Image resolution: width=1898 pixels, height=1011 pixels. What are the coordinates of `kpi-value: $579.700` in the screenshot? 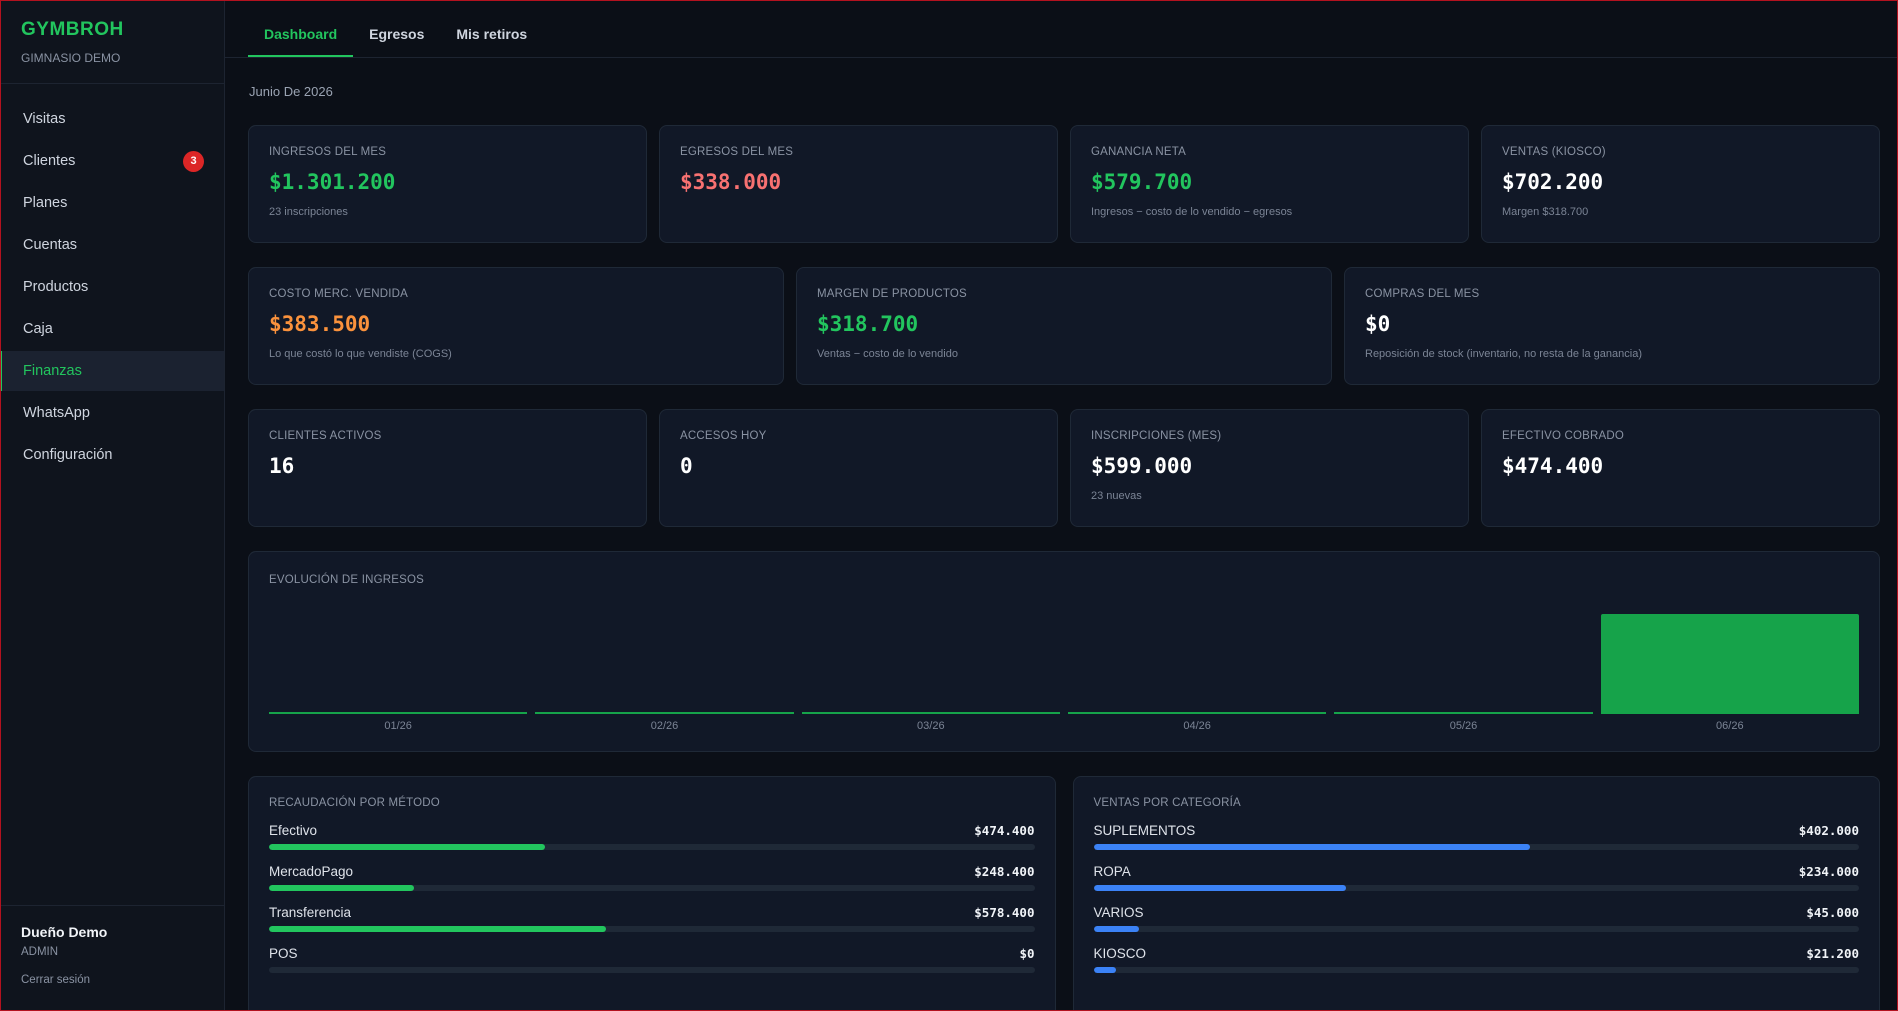 It's located at (1142, 182).